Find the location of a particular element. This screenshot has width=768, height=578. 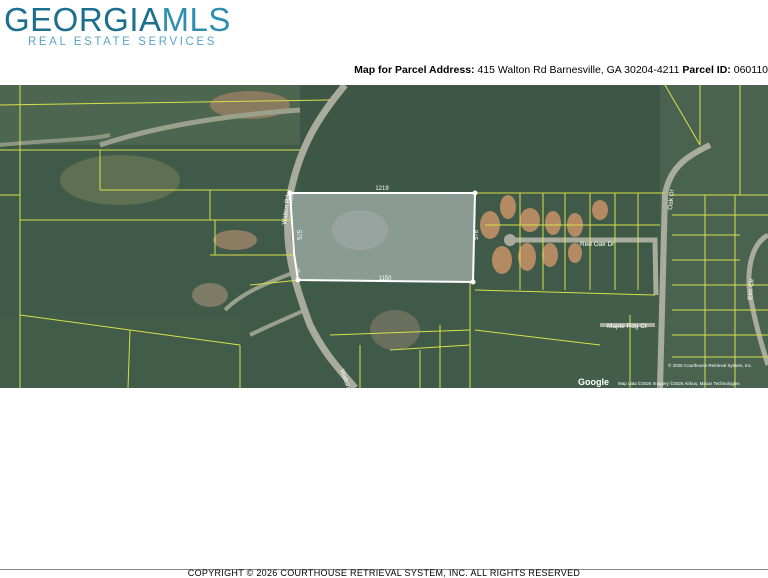

logo-wordmark: GEORGIAMLS is located at coordinates (117, 20).